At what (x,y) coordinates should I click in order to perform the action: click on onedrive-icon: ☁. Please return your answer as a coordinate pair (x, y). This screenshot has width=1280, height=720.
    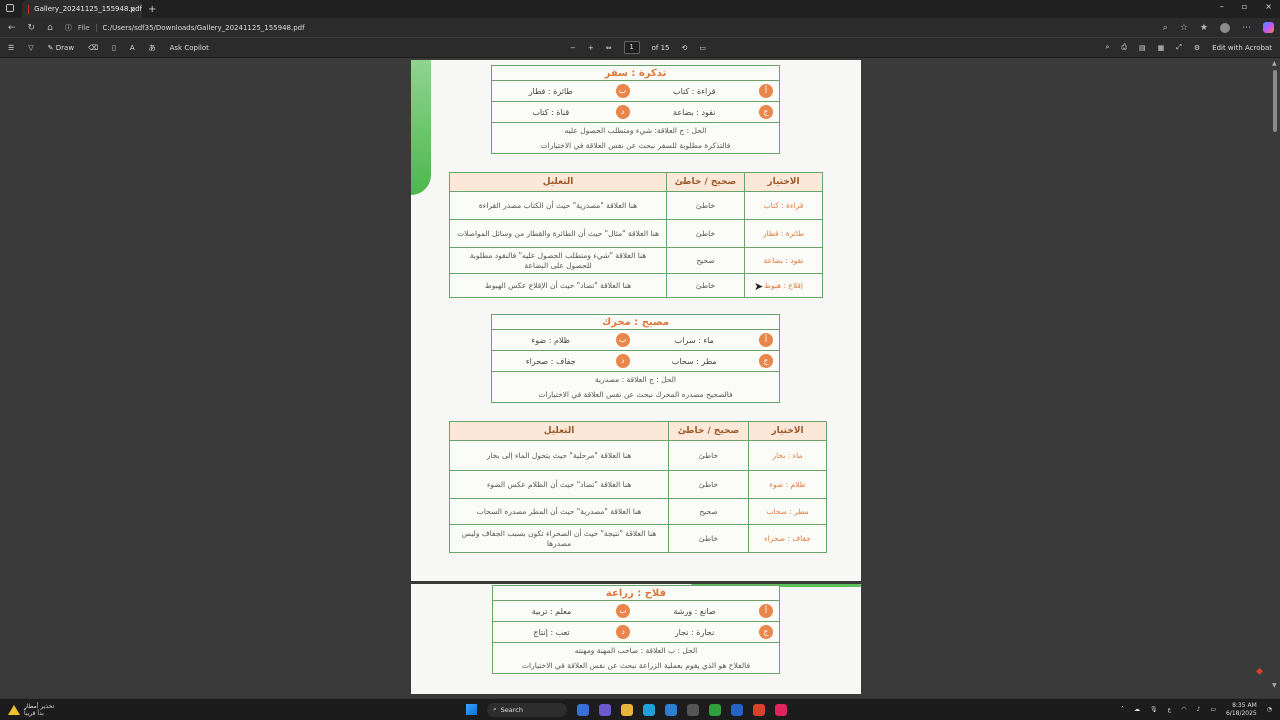
    Looking at the image, I should click on (1137, 709).